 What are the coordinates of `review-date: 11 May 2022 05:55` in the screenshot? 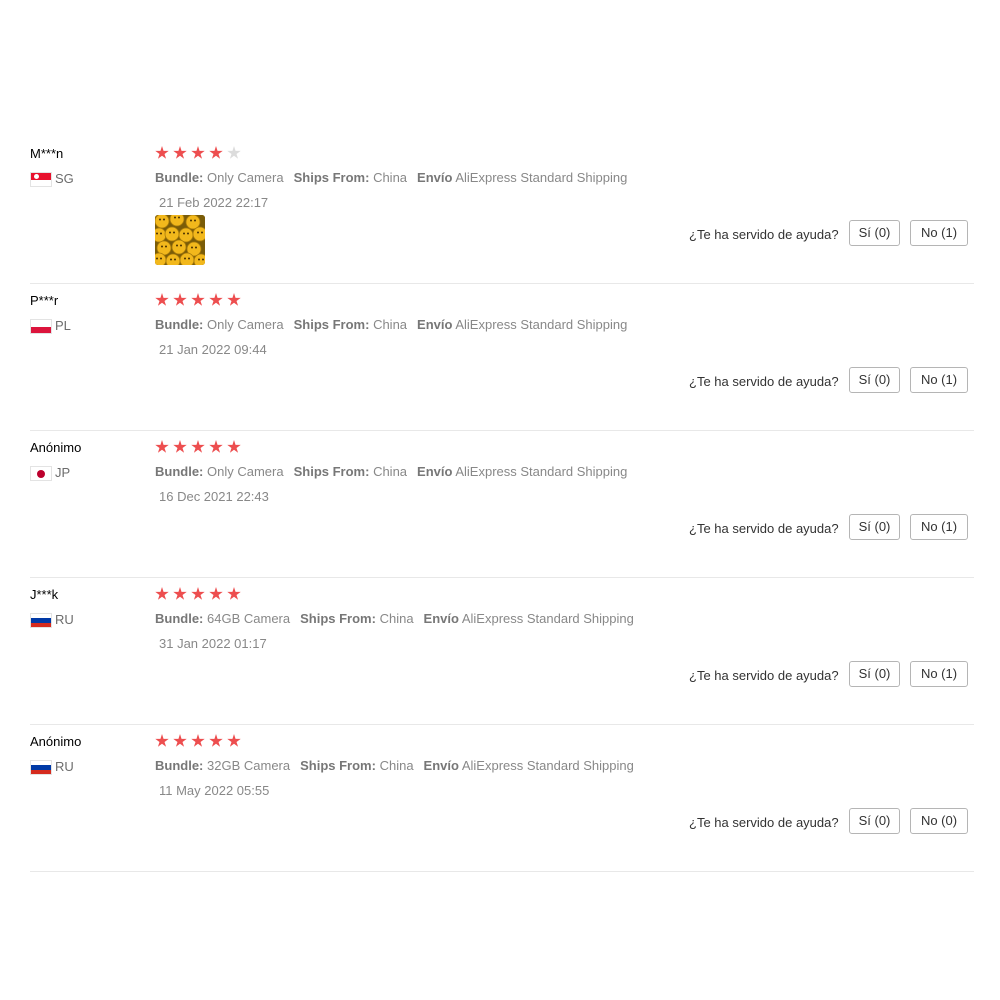 It's located at (214, 790).